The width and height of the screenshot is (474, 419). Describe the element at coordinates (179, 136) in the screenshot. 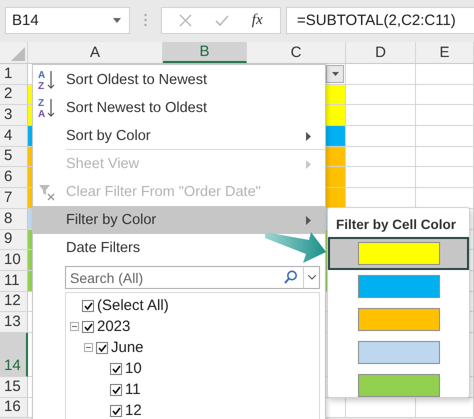

I see `menu-item: Sort by Color` at that location.